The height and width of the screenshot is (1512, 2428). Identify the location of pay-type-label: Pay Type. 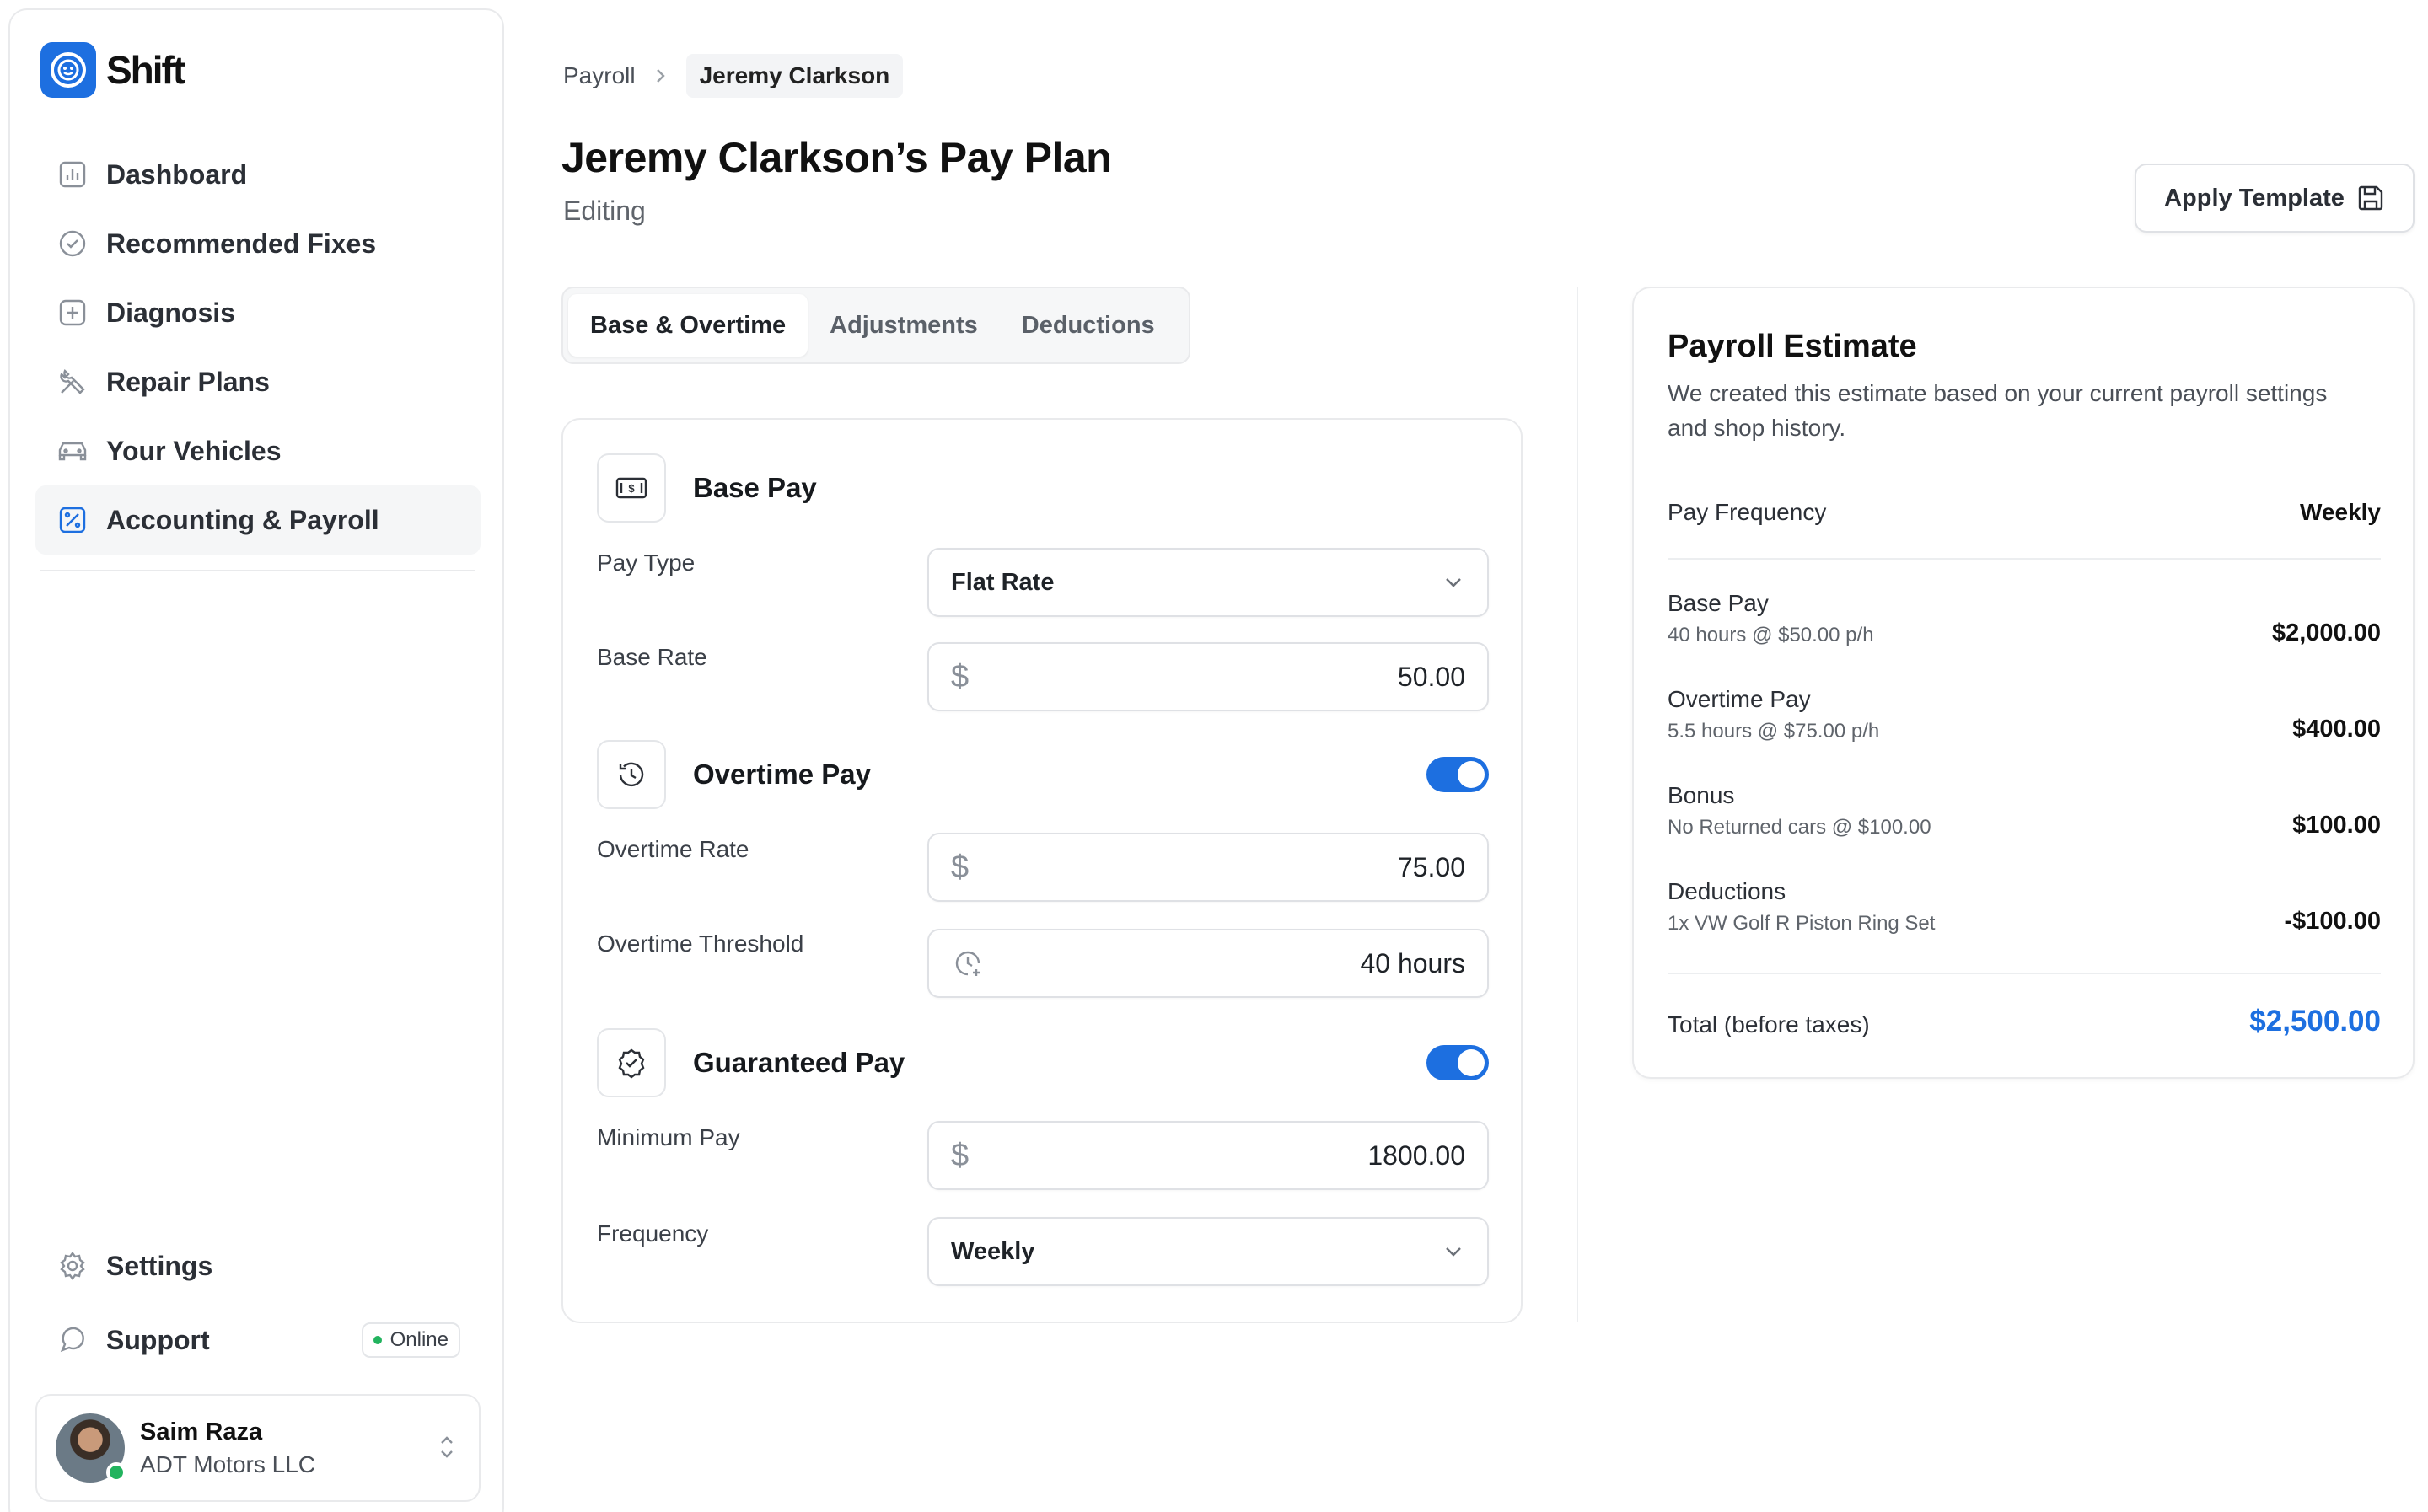
(646, 563).